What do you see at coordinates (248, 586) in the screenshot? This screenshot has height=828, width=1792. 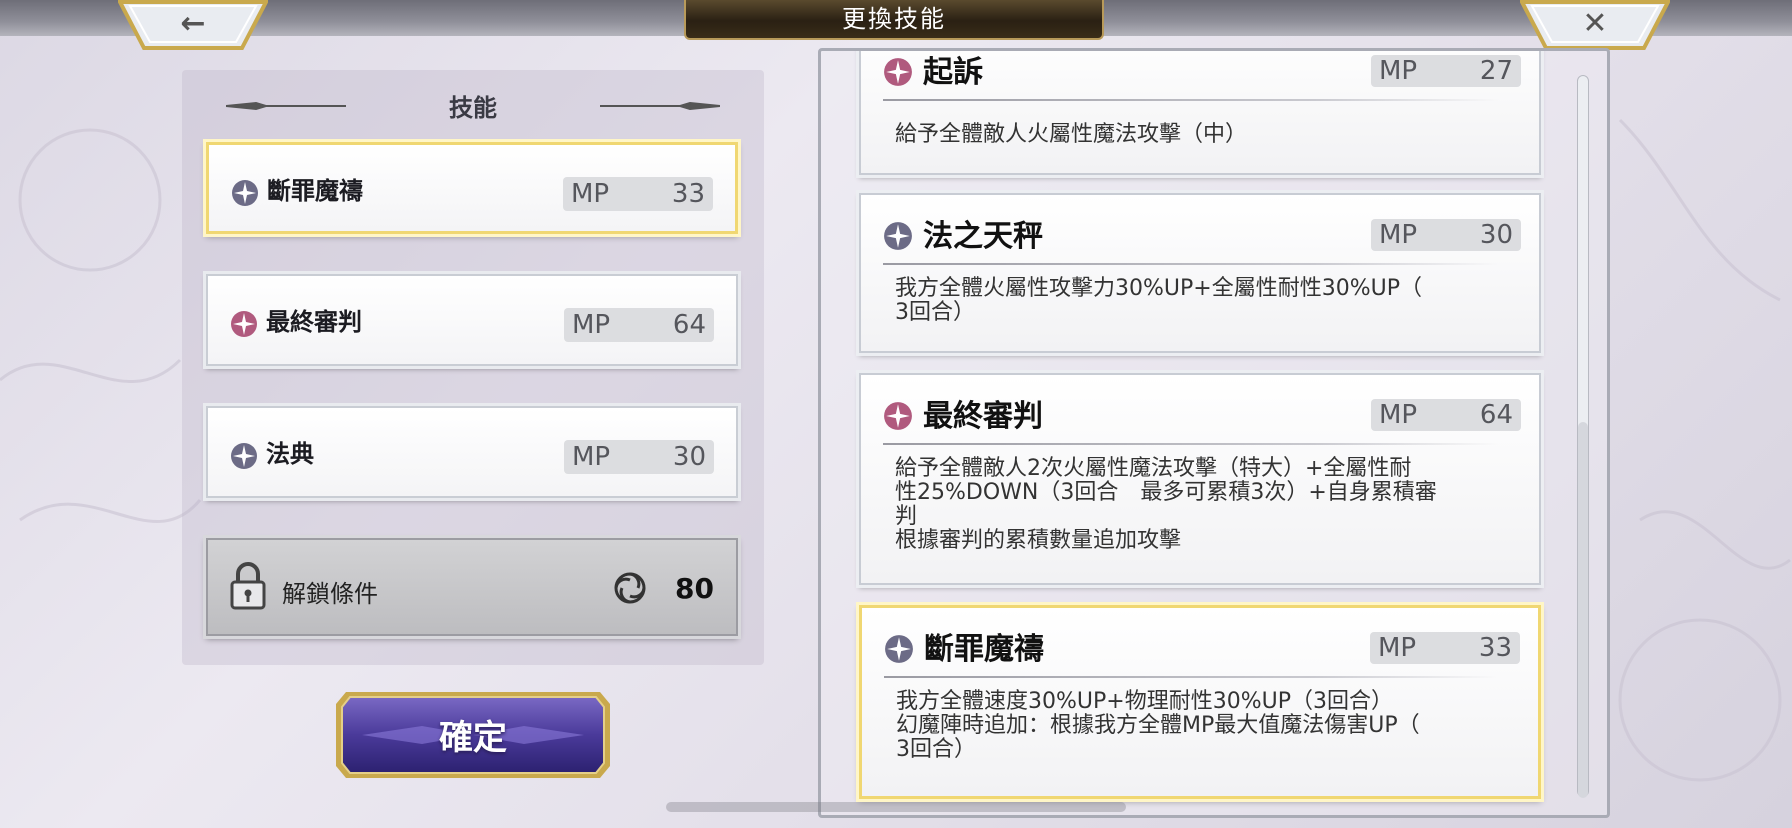 I see `lock-icon` at bounding box center [248, 586].